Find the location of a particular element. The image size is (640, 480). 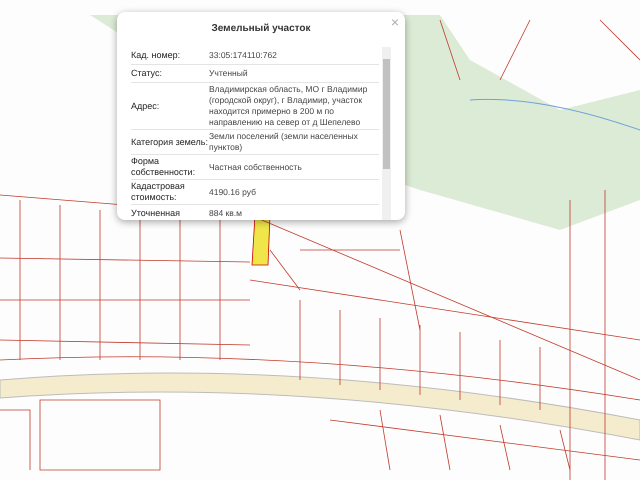

field-value: 33:05:174110:762 is located at coordinates (243, 55).